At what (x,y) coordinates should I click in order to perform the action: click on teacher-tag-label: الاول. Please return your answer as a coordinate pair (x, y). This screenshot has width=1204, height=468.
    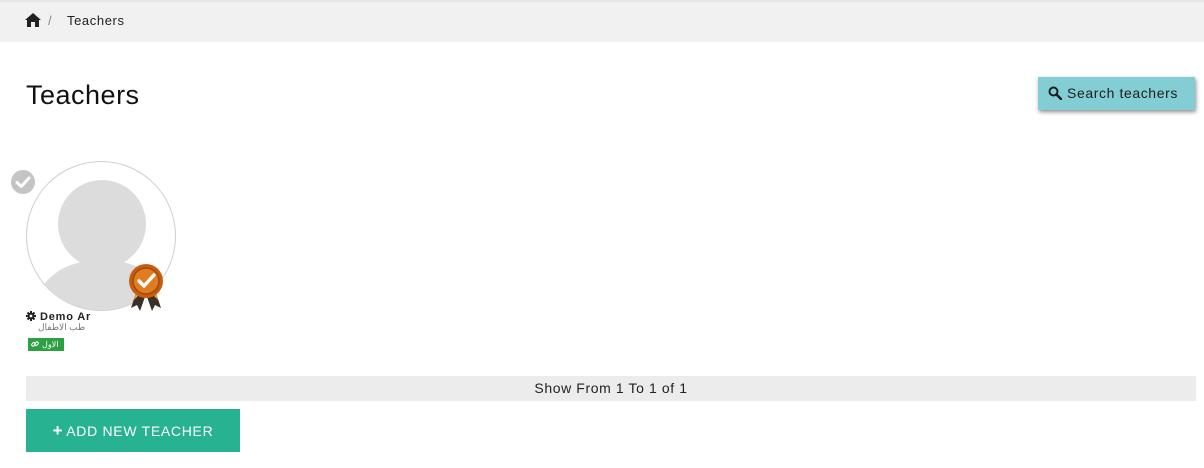
    Looking at the image, I should click on (50, 344).